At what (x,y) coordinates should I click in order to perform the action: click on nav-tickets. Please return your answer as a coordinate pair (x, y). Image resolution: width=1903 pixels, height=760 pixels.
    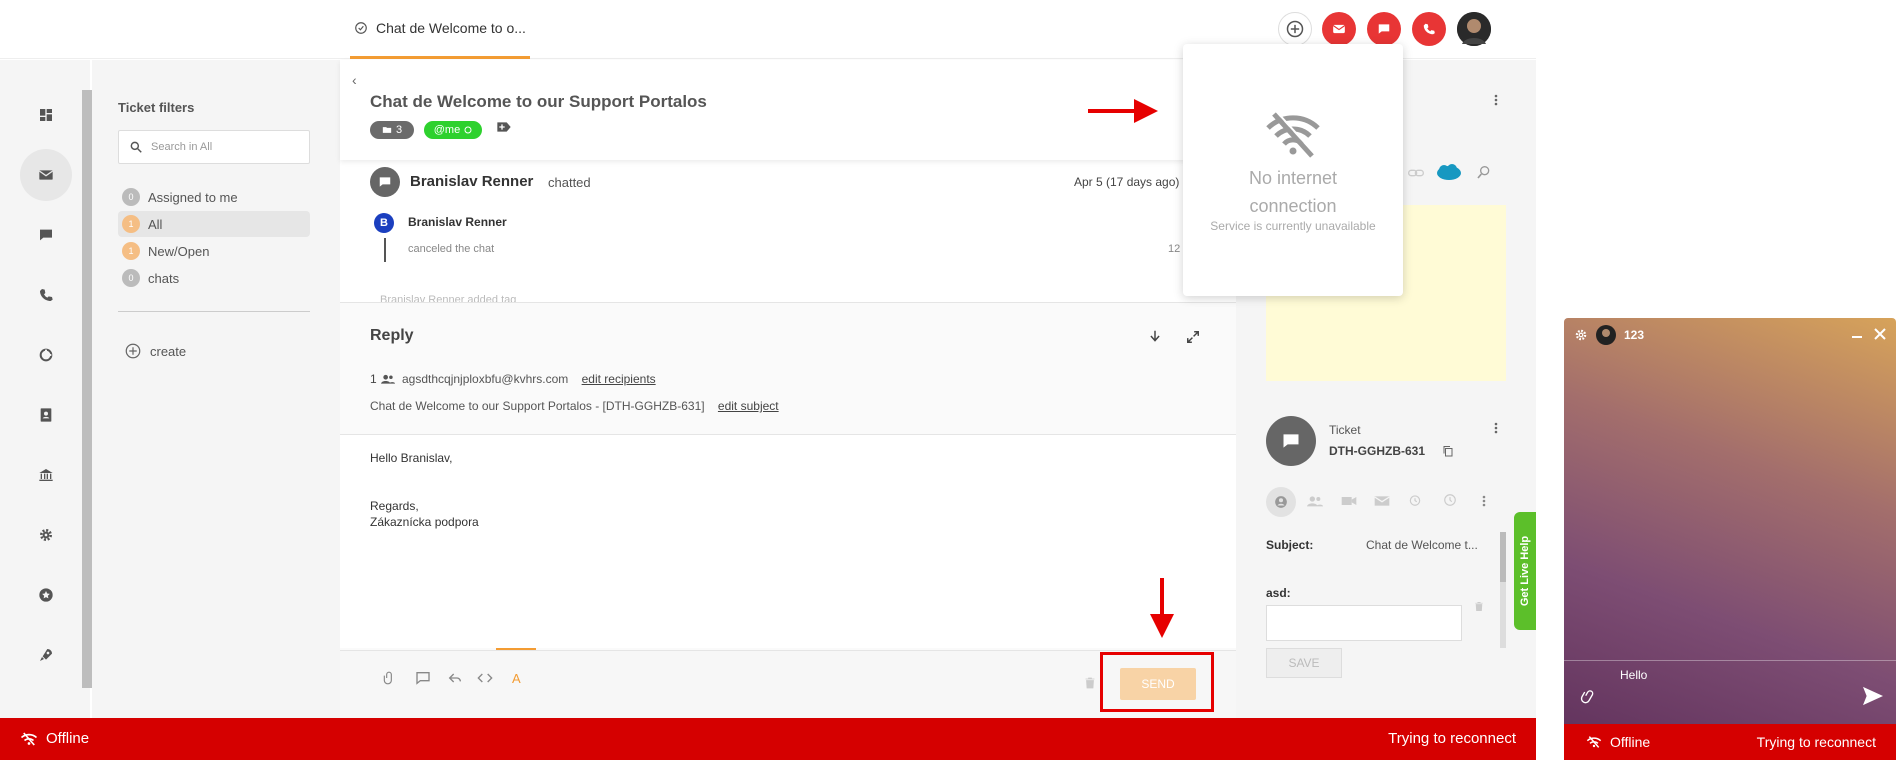
    Looking at the image, I should click on (46, 175).